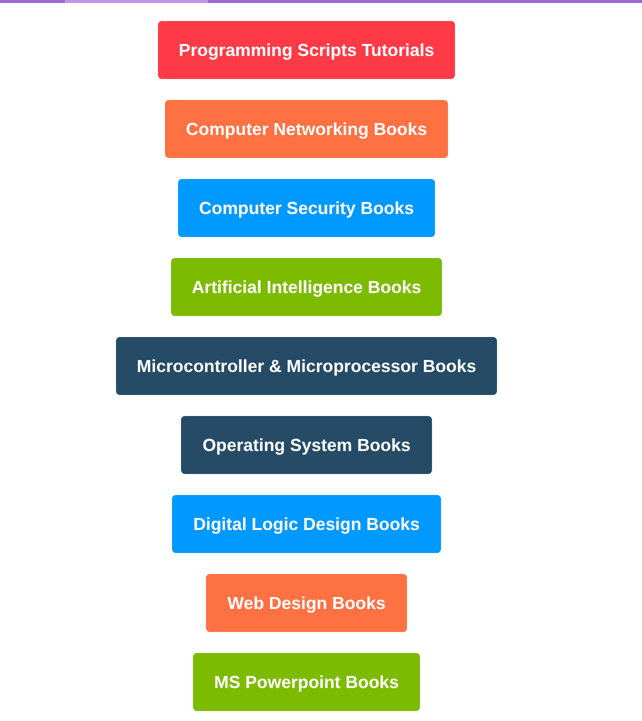 The height and width of the screenshot is (721, 642). What do you see at coordinates (306, 445) in the screenshot?
I see `category-link-button: Operating System Books` at bounding box center [306, 445].